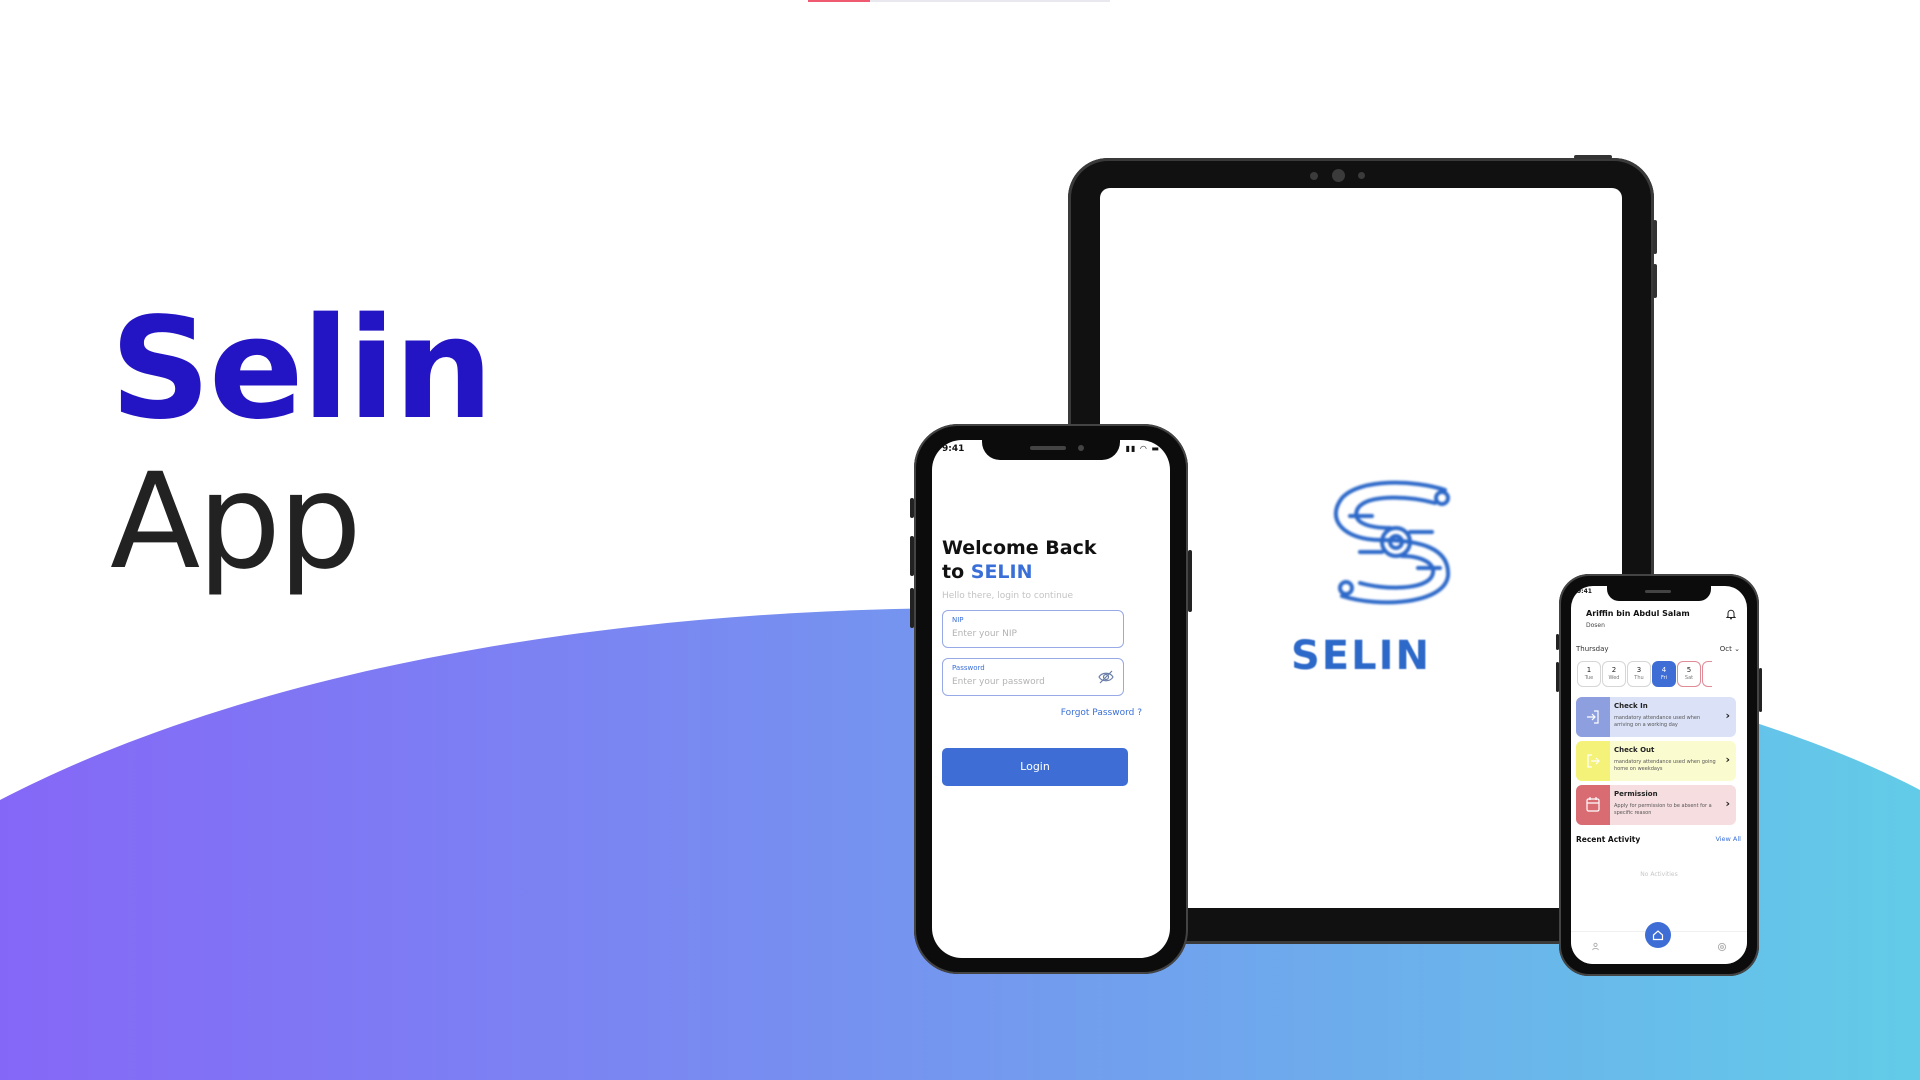 This screenshot has width=1920, height=1080. What do you see at coordinates (984, 634) in the screenshot?
I see `nip-placeholder: Enter your NIP` at bounding box center [984, 634].